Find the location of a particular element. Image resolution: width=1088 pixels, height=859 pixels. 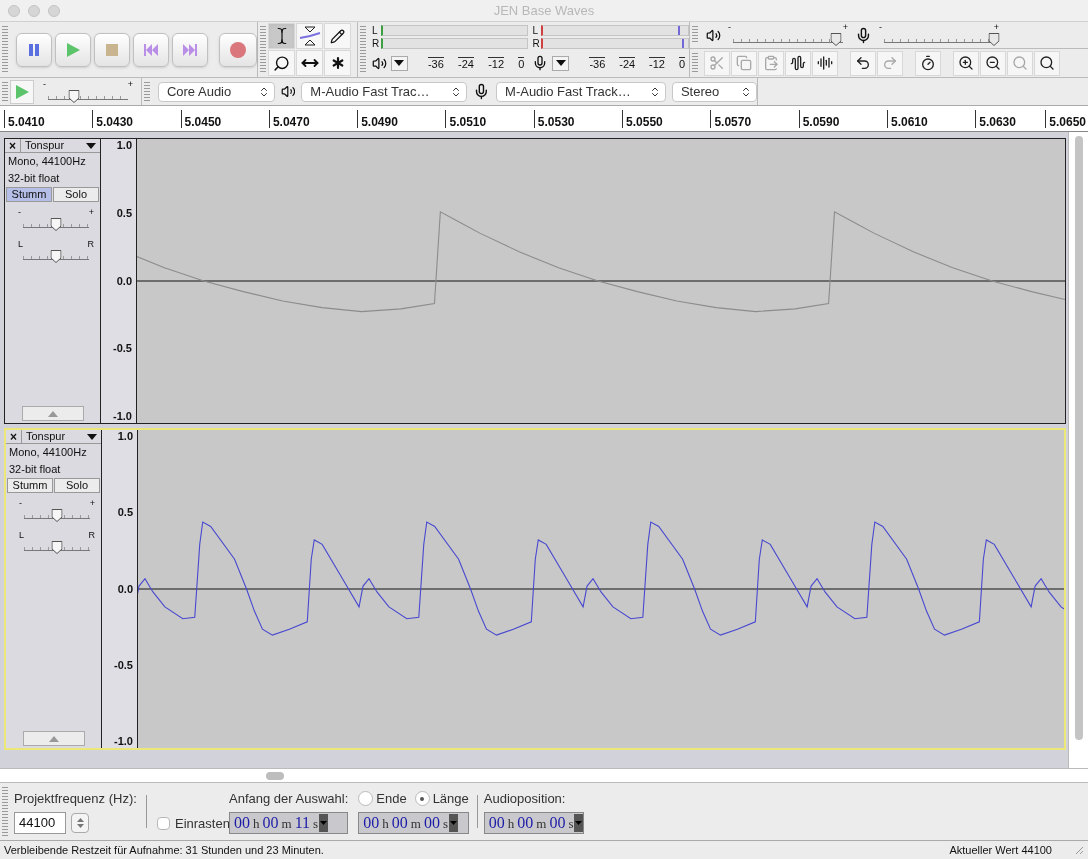

mode-radio: Ende is located at coordinates (382, 799).